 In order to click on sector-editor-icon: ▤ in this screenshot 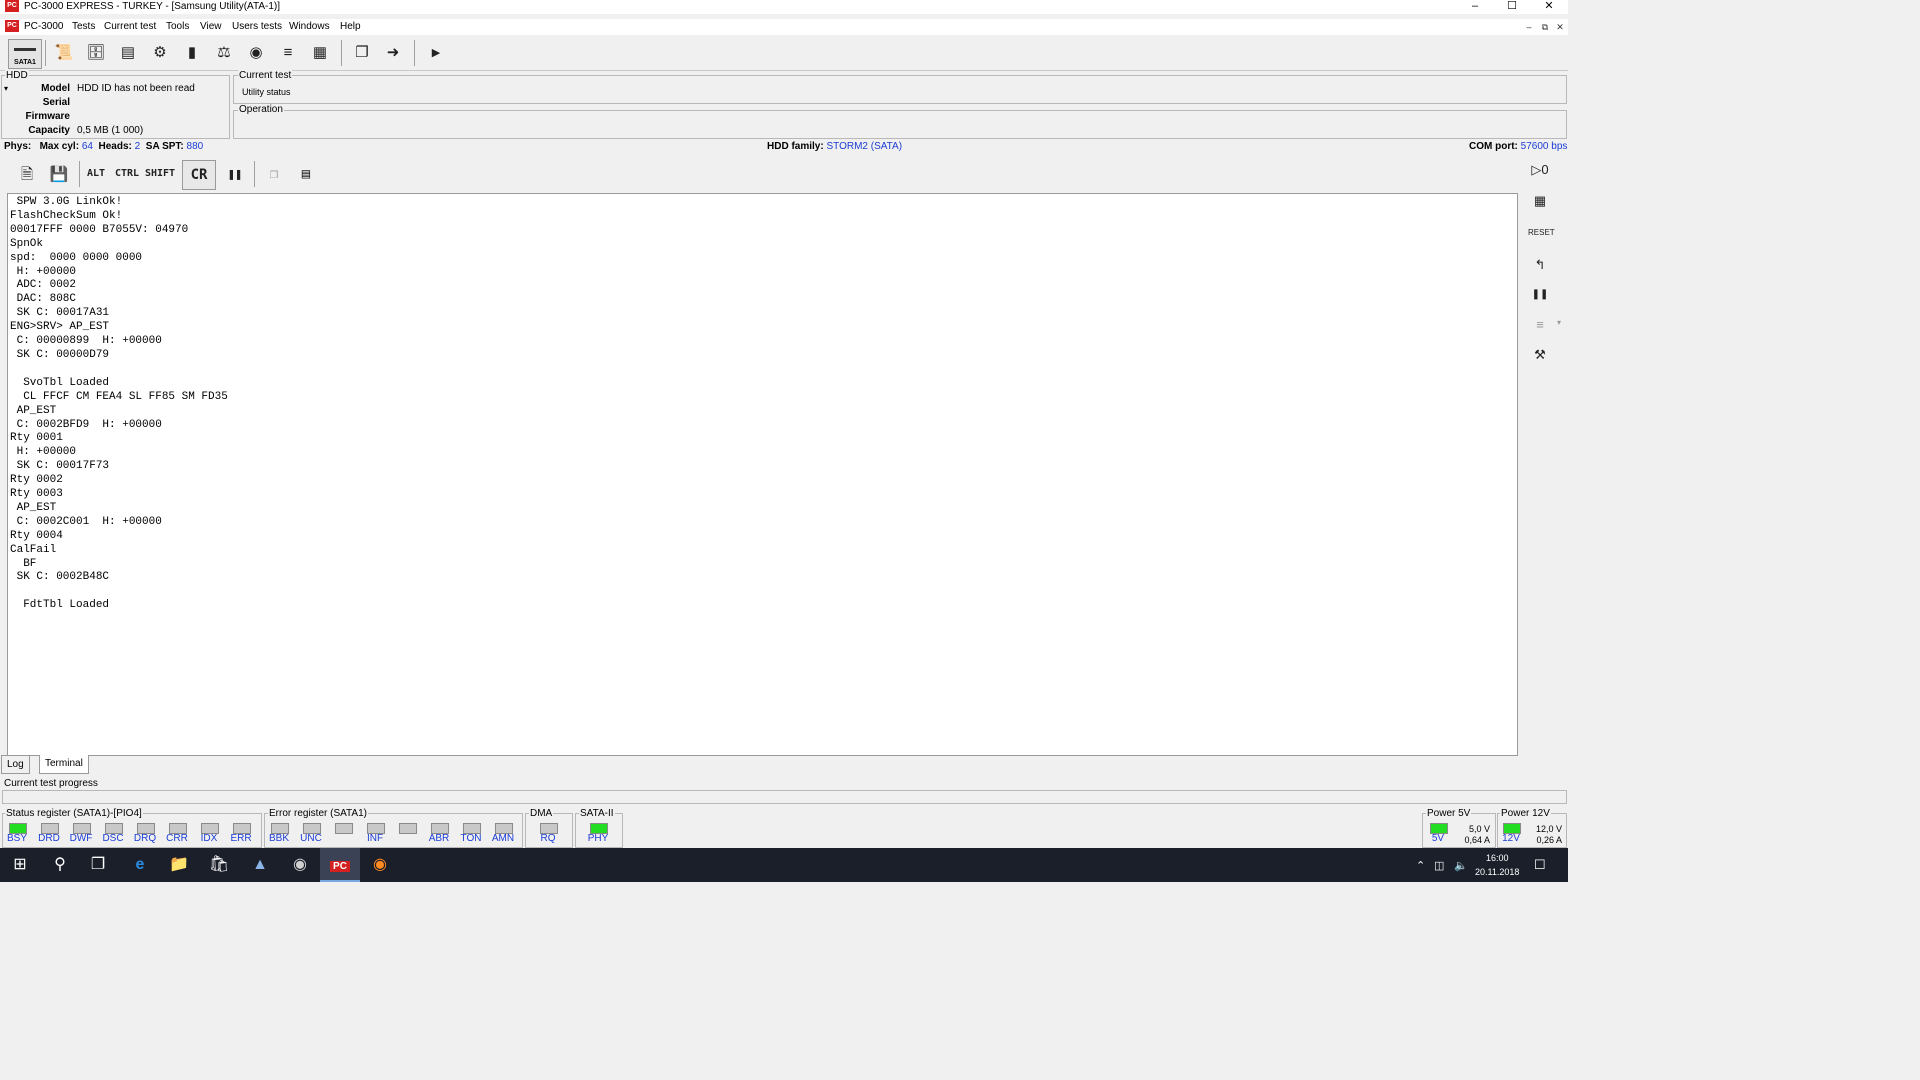, I will do `click(128, 53)`.